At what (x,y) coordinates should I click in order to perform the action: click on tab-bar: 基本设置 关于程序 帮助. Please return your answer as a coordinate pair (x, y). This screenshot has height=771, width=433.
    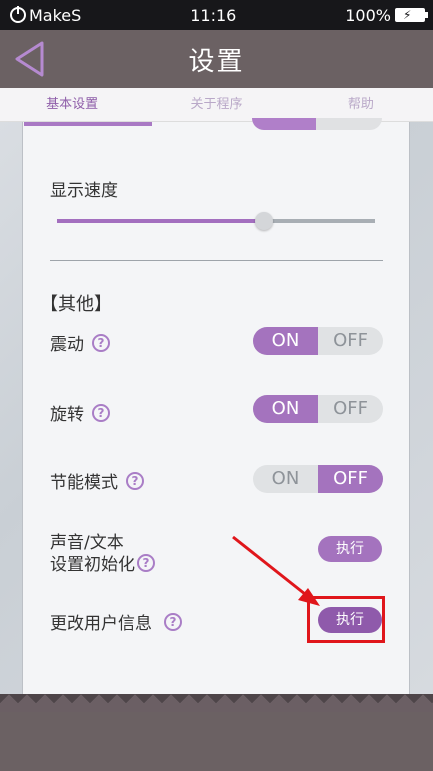
    Looking at the image, I should click on (216, 105).